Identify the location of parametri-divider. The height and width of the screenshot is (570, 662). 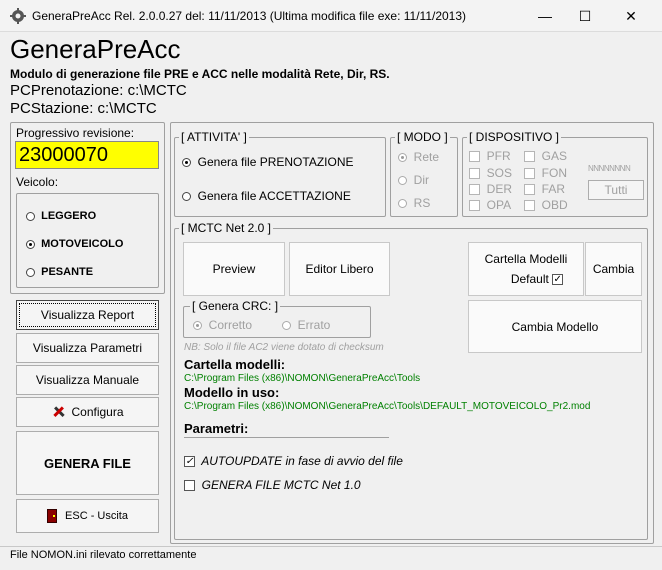
(286, 437).